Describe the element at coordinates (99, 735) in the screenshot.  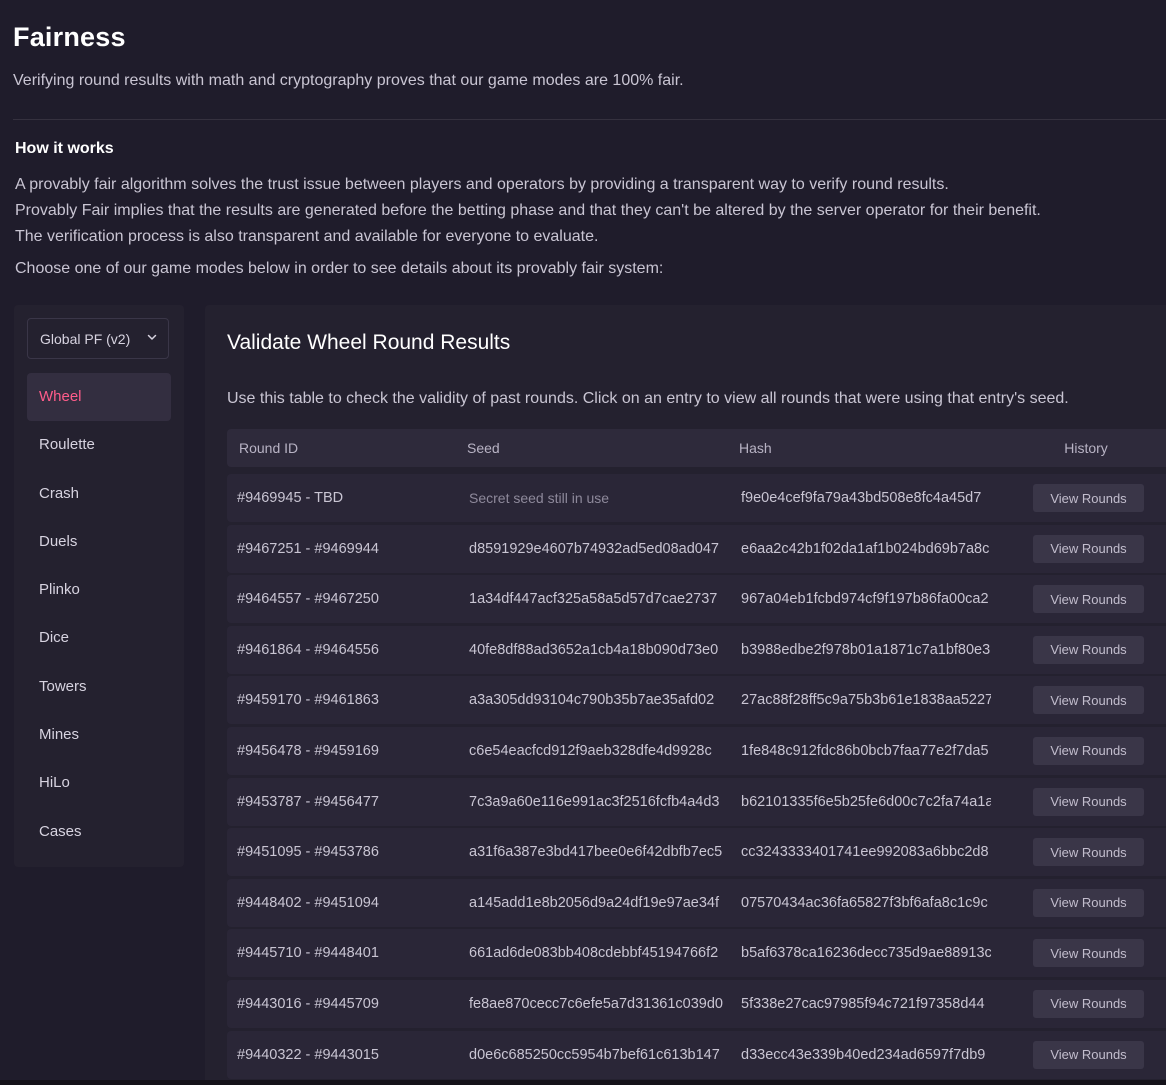
I see `sidebar-item-mines: Mines` at that location.